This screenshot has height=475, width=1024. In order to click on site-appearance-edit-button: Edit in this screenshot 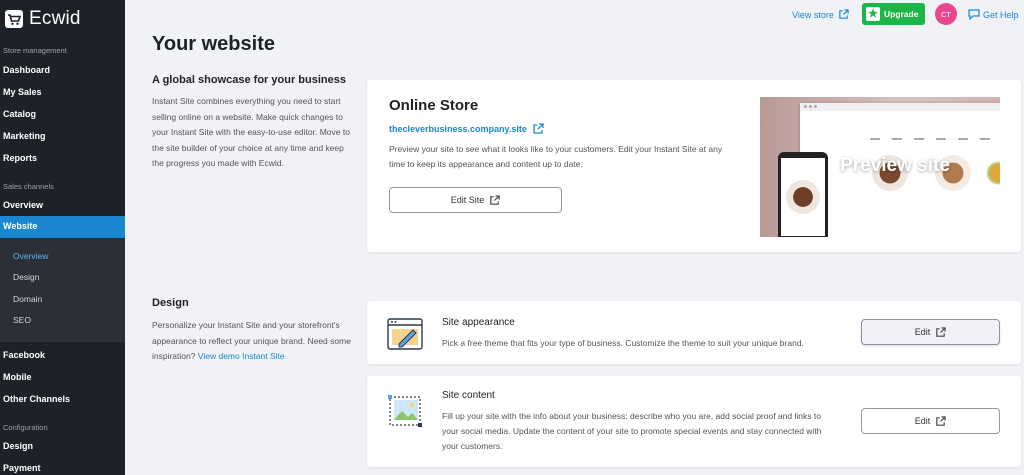, I will do `click(930, 332)`.